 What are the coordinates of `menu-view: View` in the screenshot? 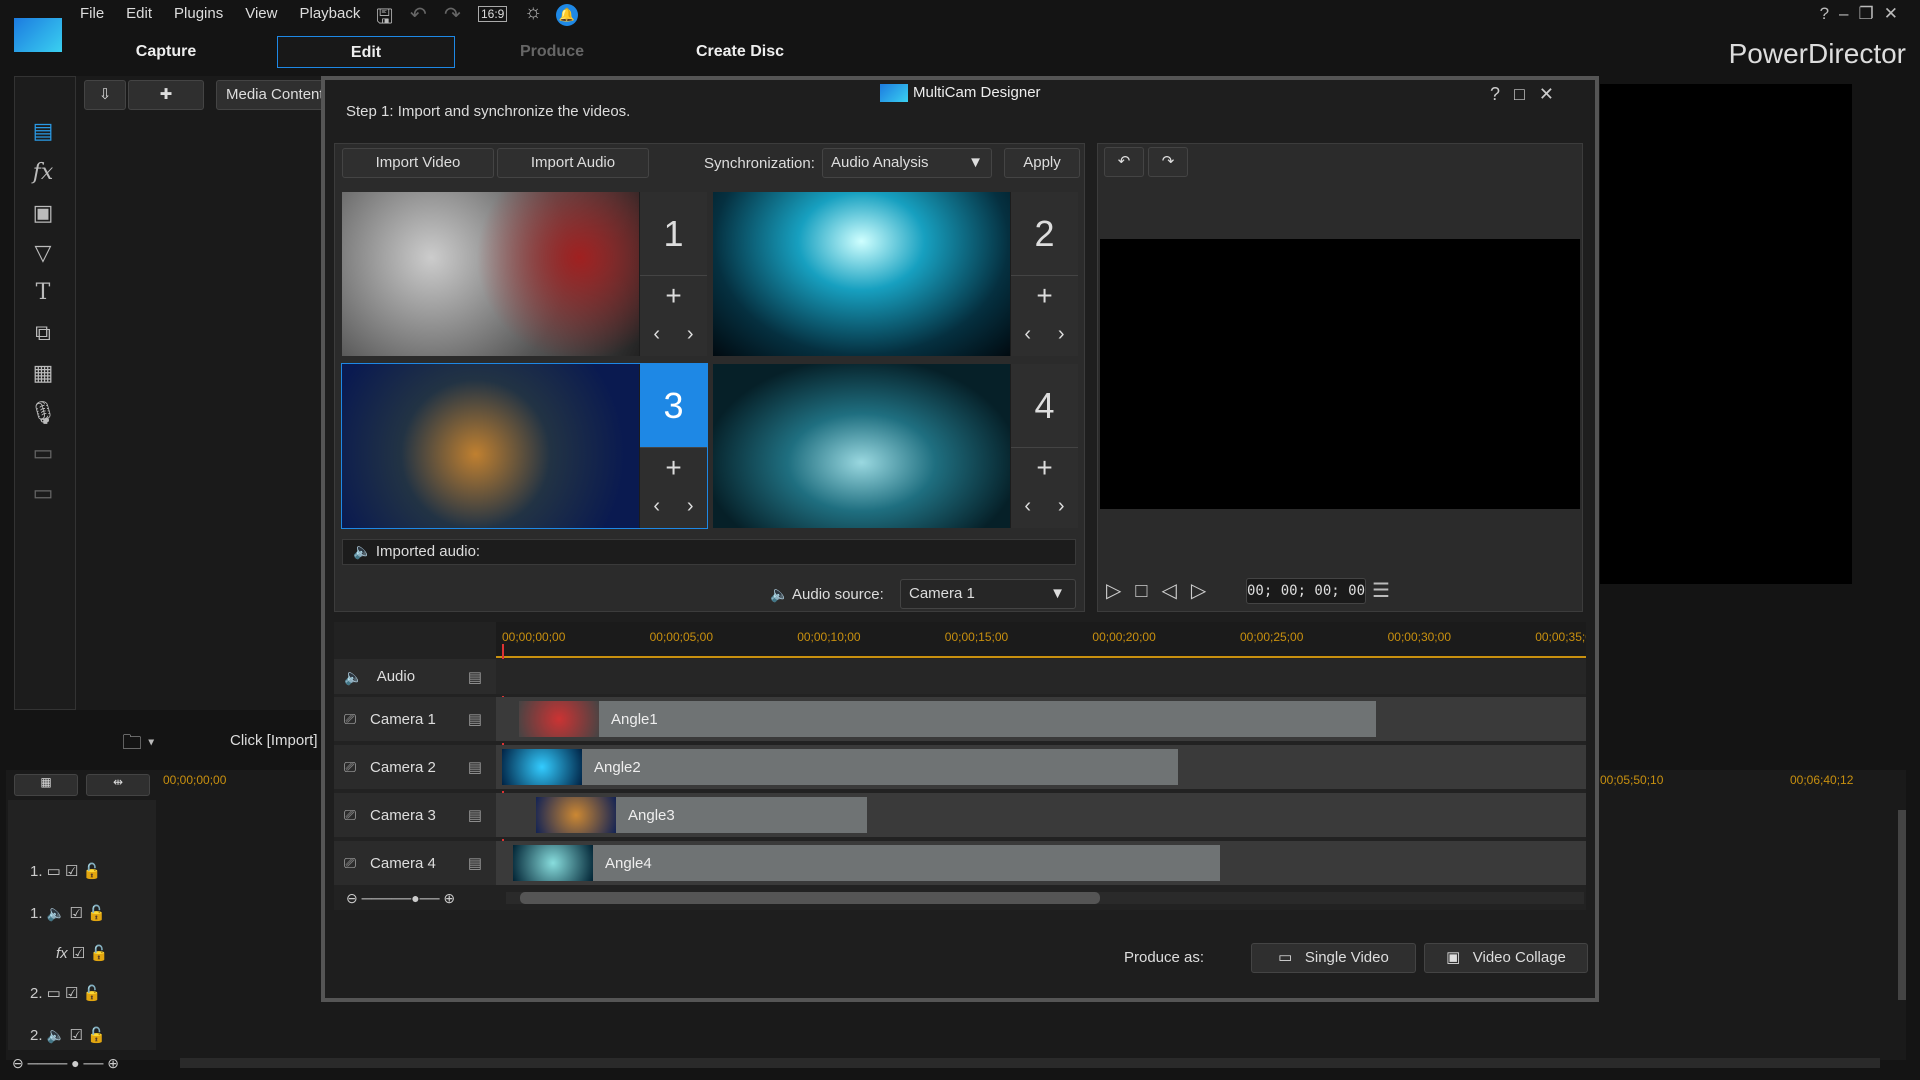 It's located at (261, 13).